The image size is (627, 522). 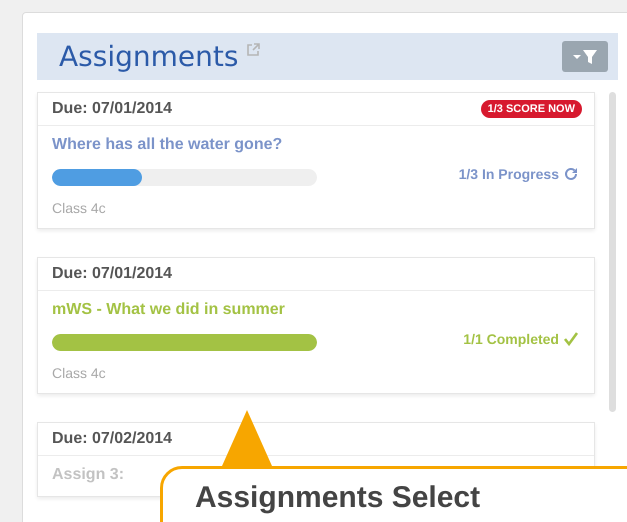 I want to click on filter-button, so click(x=585, y=56).